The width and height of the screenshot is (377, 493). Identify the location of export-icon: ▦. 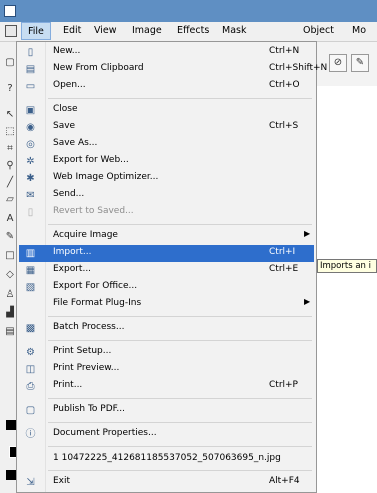
(30, 270).